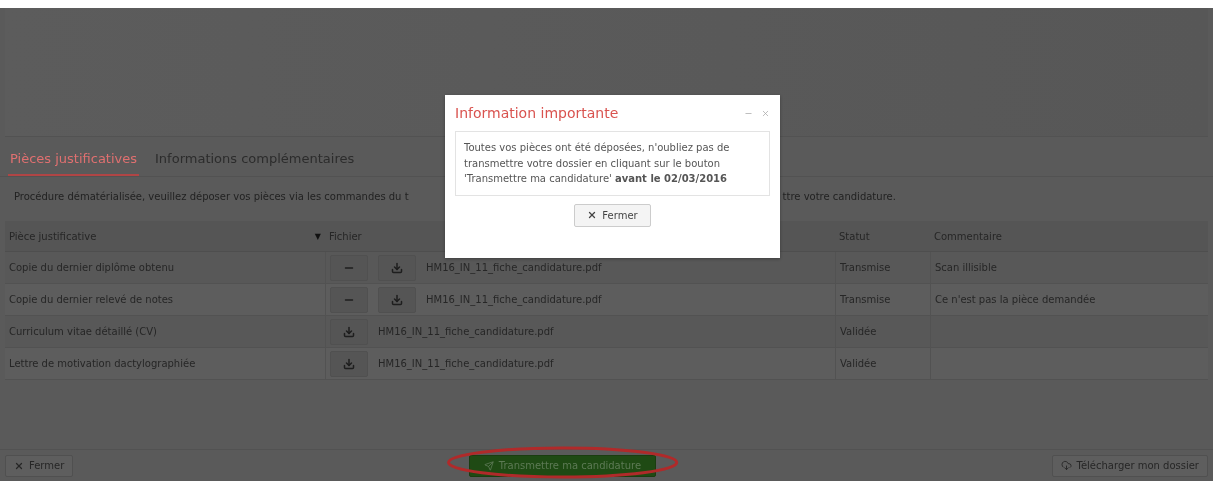 Image resolution: width=1213 pixels, height=481 pixels. What do you see at coordinates (612, 163) in the screenshot?
I see `modal-message: Toutes vos pièces ont été déposées, n'oubliez pas de transmettre votre dossier en cliquant sur le bouton 'Transmettre ma candidature' avant le 02/03/2016` at bounding box center [612, 163].